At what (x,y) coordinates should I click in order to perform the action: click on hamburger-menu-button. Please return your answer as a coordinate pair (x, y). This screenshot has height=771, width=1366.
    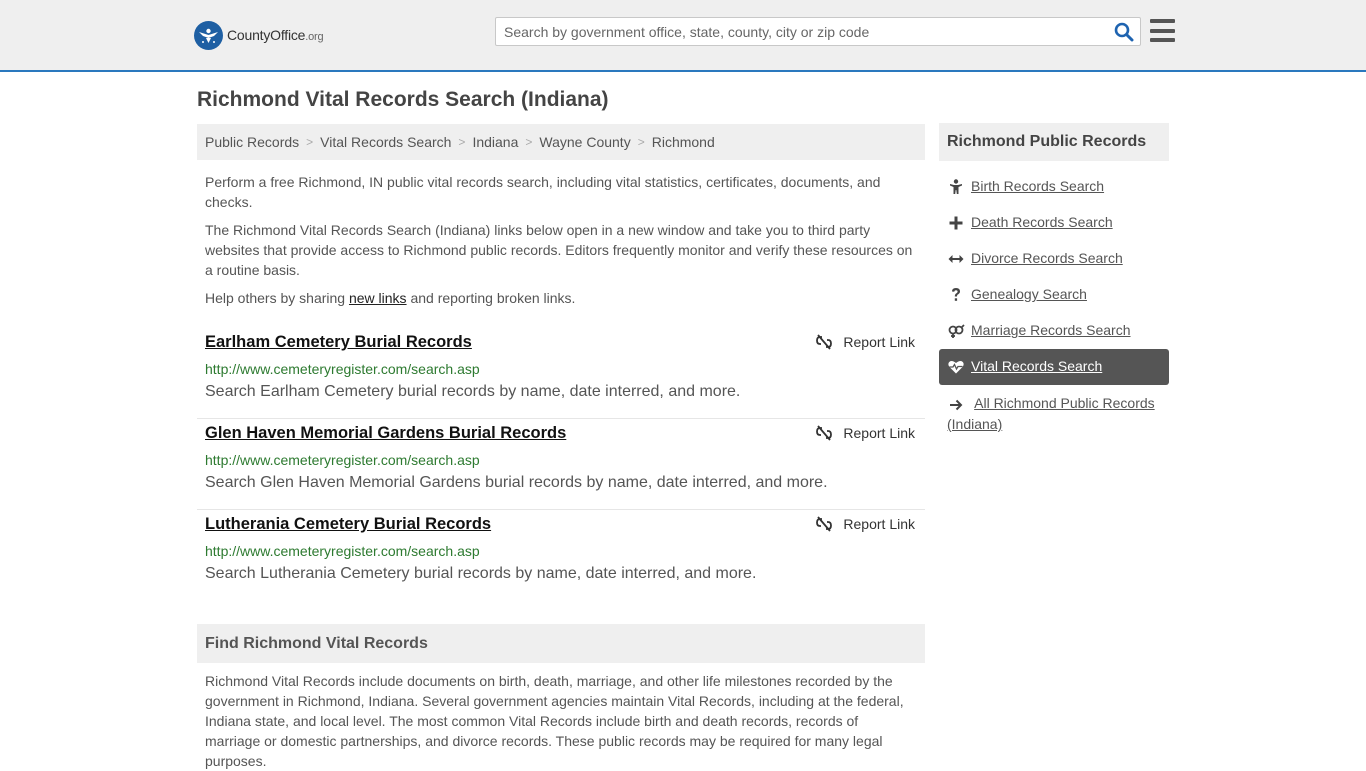
    Looking at the image, I should click on (1162, 30).